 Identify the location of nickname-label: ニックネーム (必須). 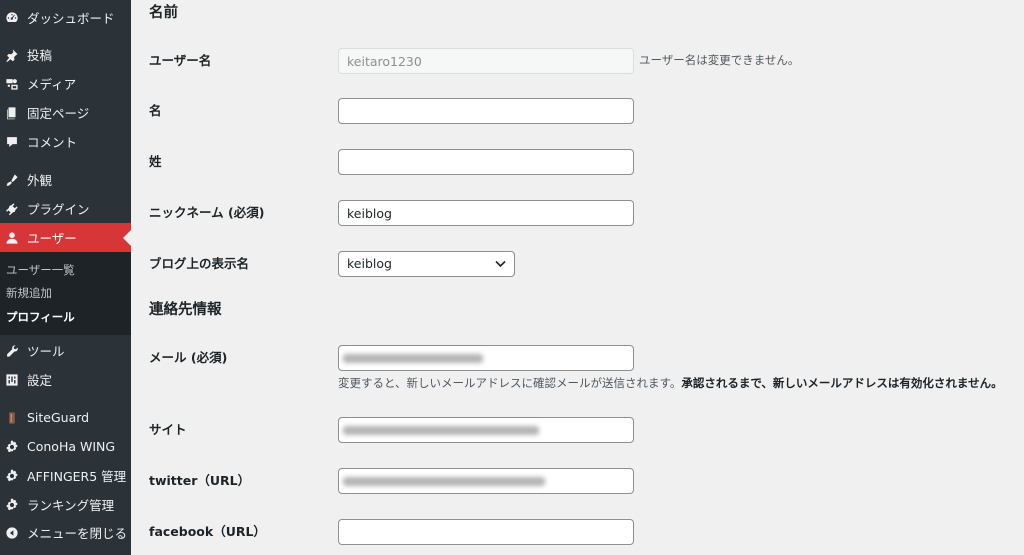
(207, 212).